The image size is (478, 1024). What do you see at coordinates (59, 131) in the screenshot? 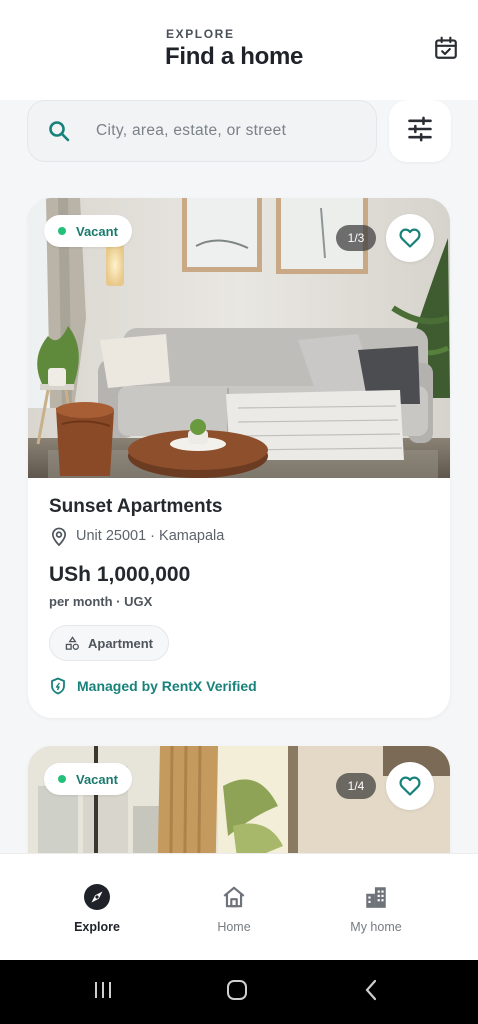
I see `search-icon` at bounding box center [59, 131].